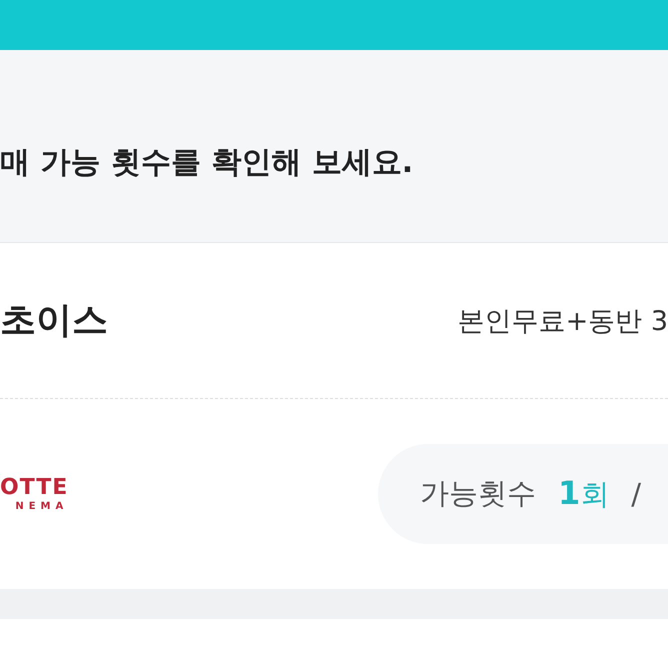 The image size is (668, 668). Describe the element at coordinates (54, 321) in the screenshot. I see `card-title: 초이스` at that location.